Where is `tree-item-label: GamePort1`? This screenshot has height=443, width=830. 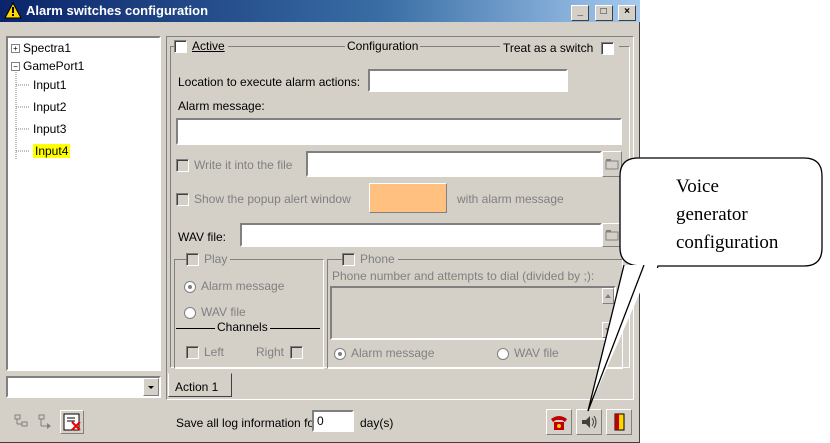
tree-item-label: GamePort1 is located at coordinates (54, 66).